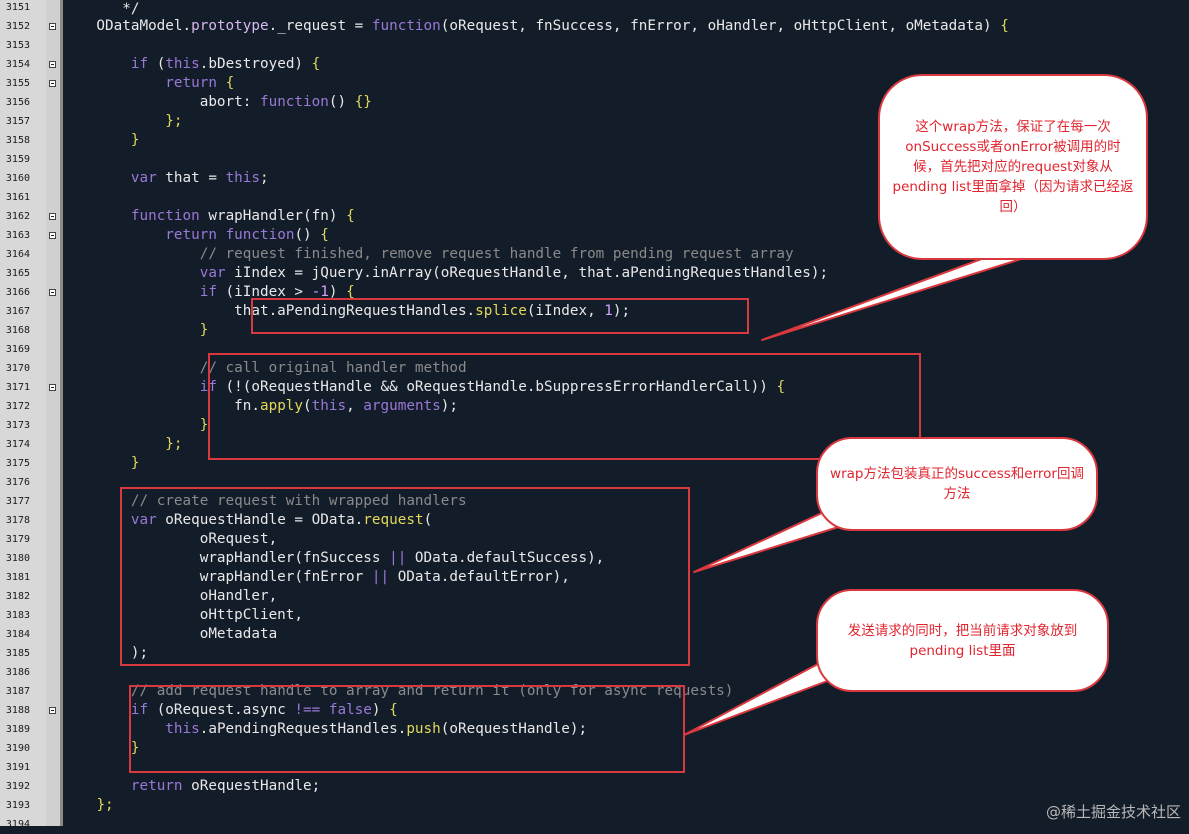 The width and height of the screenshot is (1189, 834). I want to click on annotation-text-pending: 发送请求的同时，把当前请求对象放到pending list里面, so click(962, 640).